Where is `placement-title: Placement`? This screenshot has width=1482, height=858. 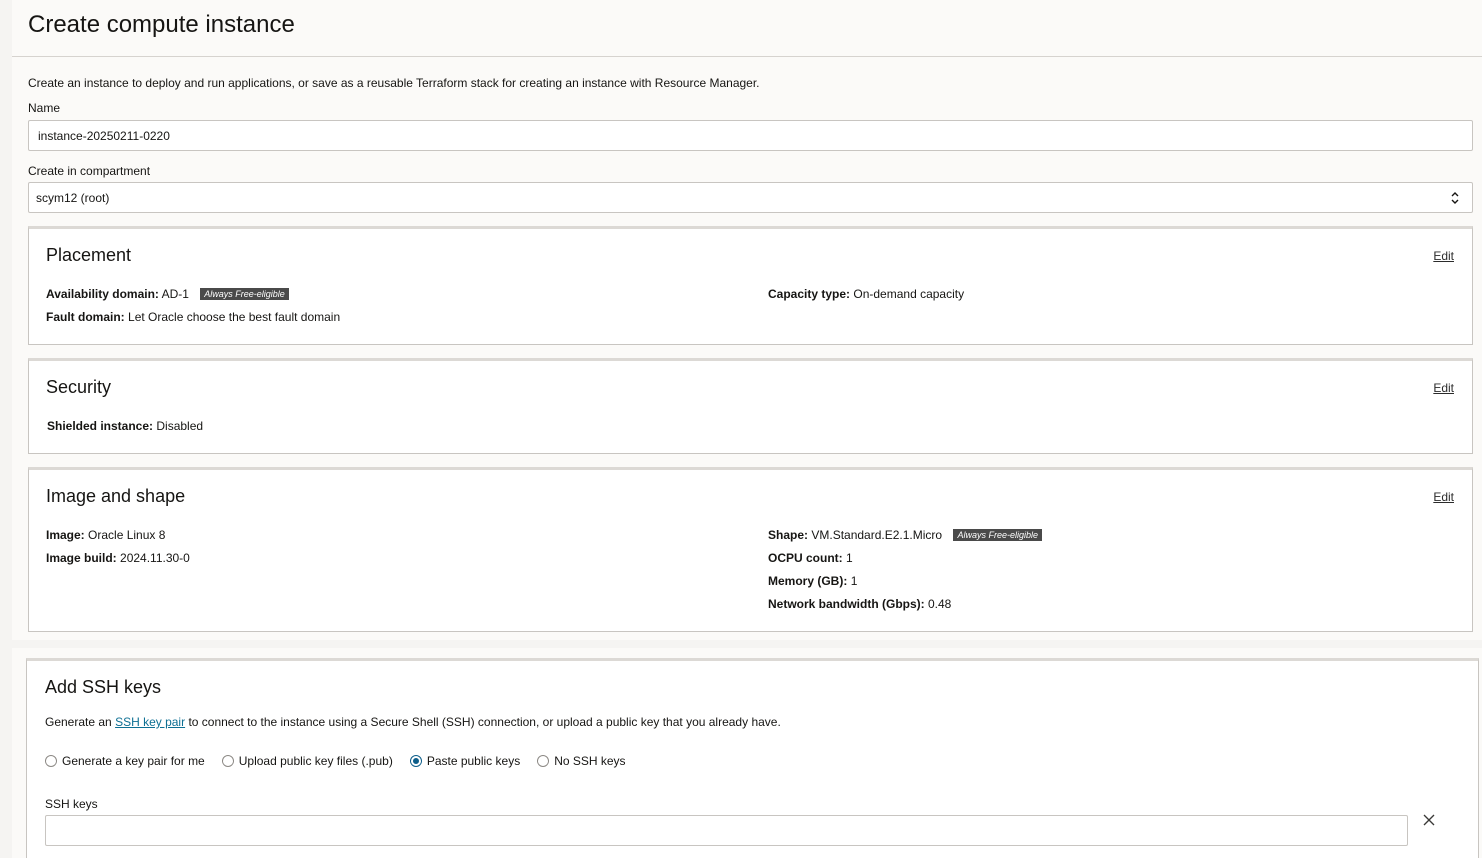 placement-title: Placement is located at coordinates (89, 255).